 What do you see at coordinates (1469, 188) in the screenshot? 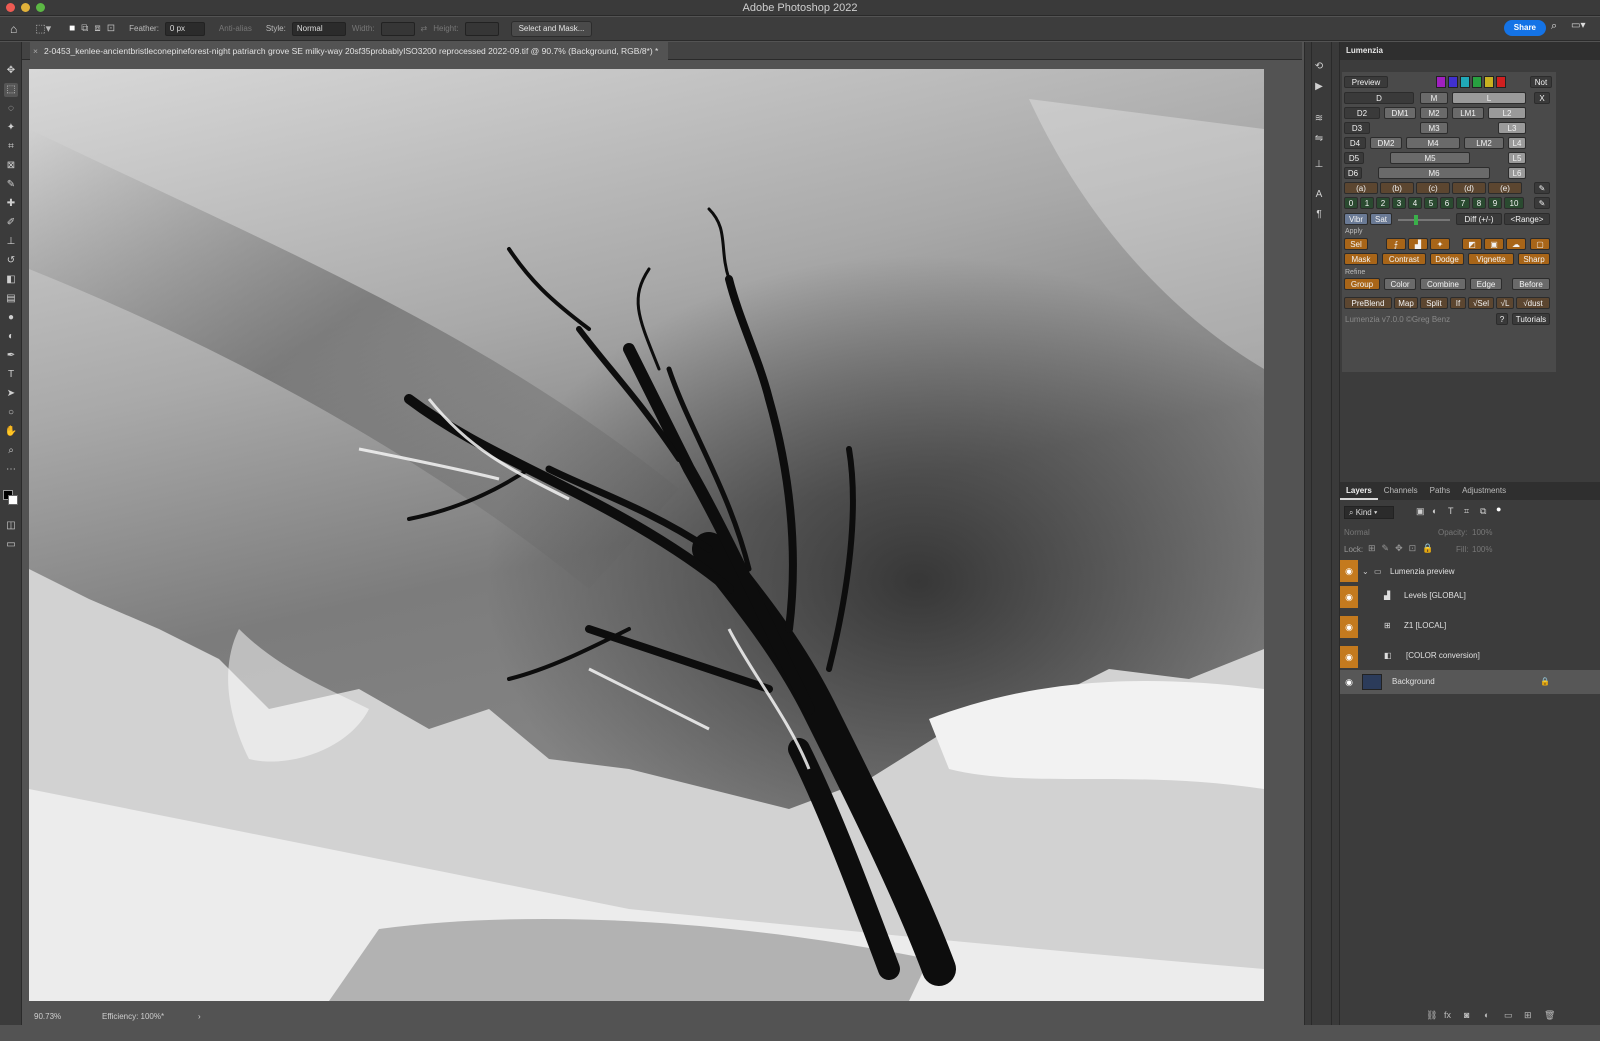
I see `zone-d-button: (d)` at bounding box center [1469, 188].